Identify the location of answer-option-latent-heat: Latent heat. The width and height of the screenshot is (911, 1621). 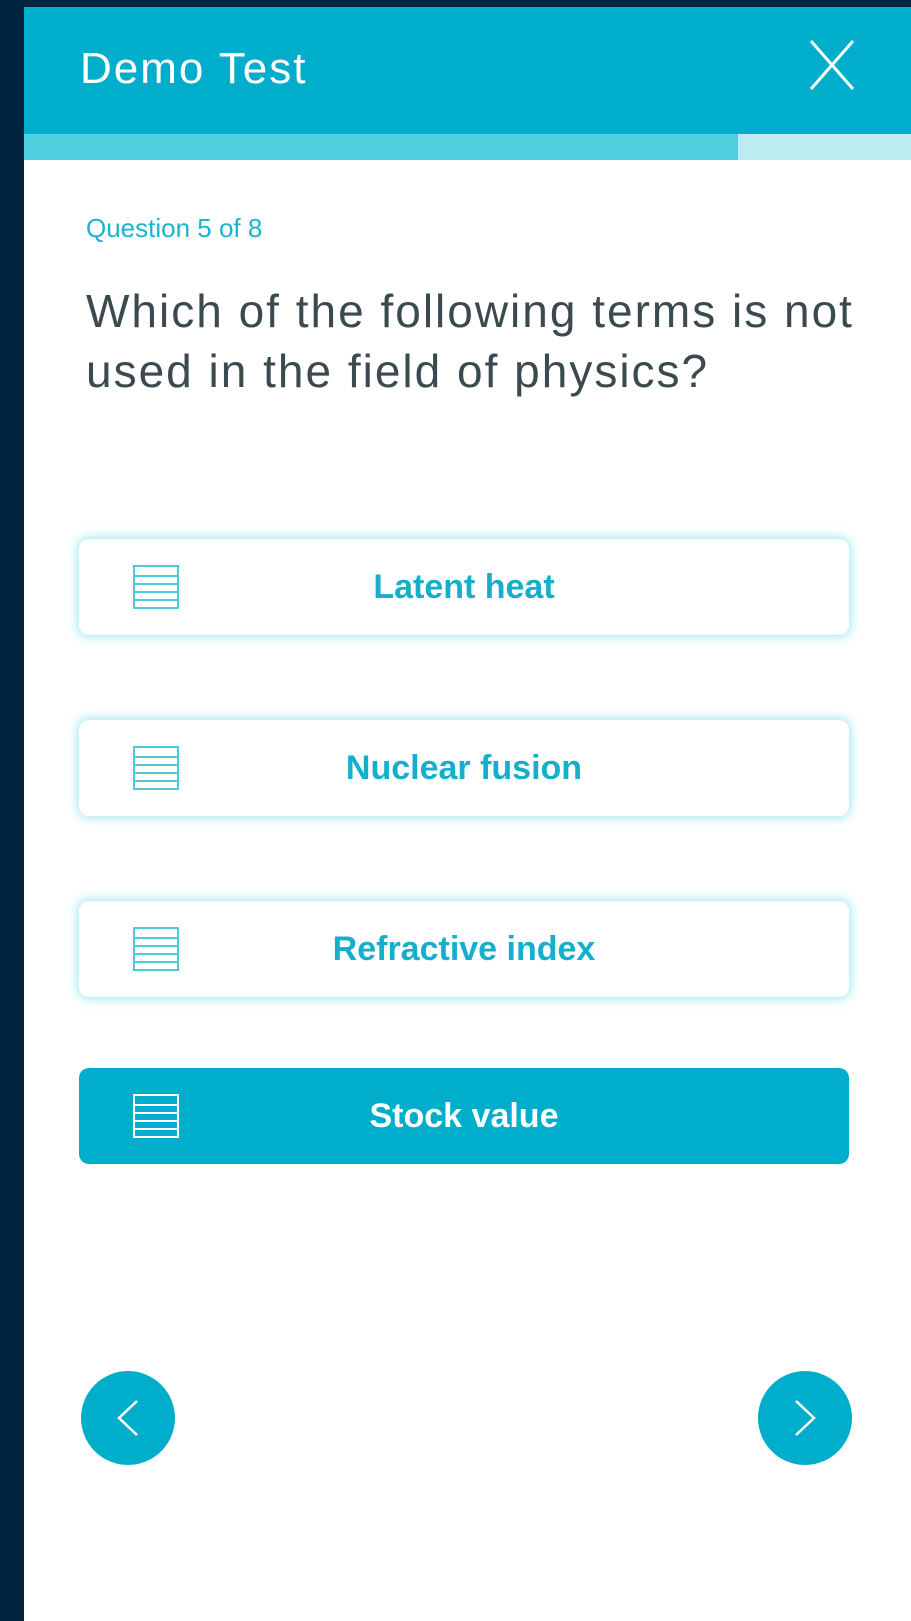
(464, 587).